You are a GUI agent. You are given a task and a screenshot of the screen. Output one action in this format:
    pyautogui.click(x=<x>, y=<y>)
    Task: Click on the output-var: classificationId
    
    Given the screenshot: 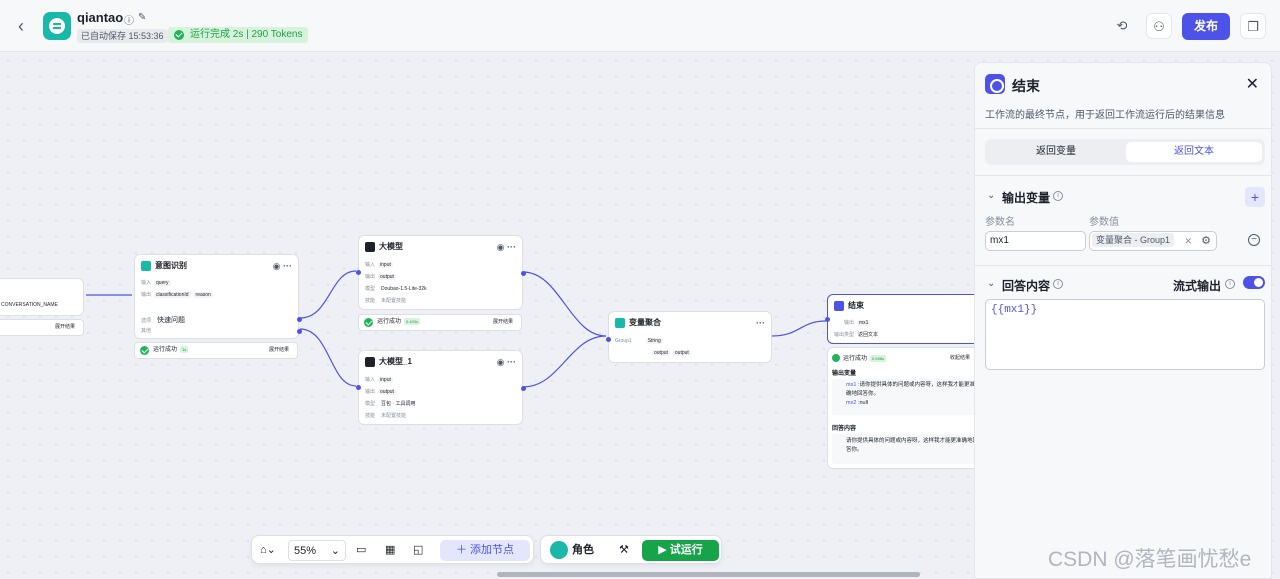 What is the action you would take?
    pyautogui.click(x=172, y=295)
    